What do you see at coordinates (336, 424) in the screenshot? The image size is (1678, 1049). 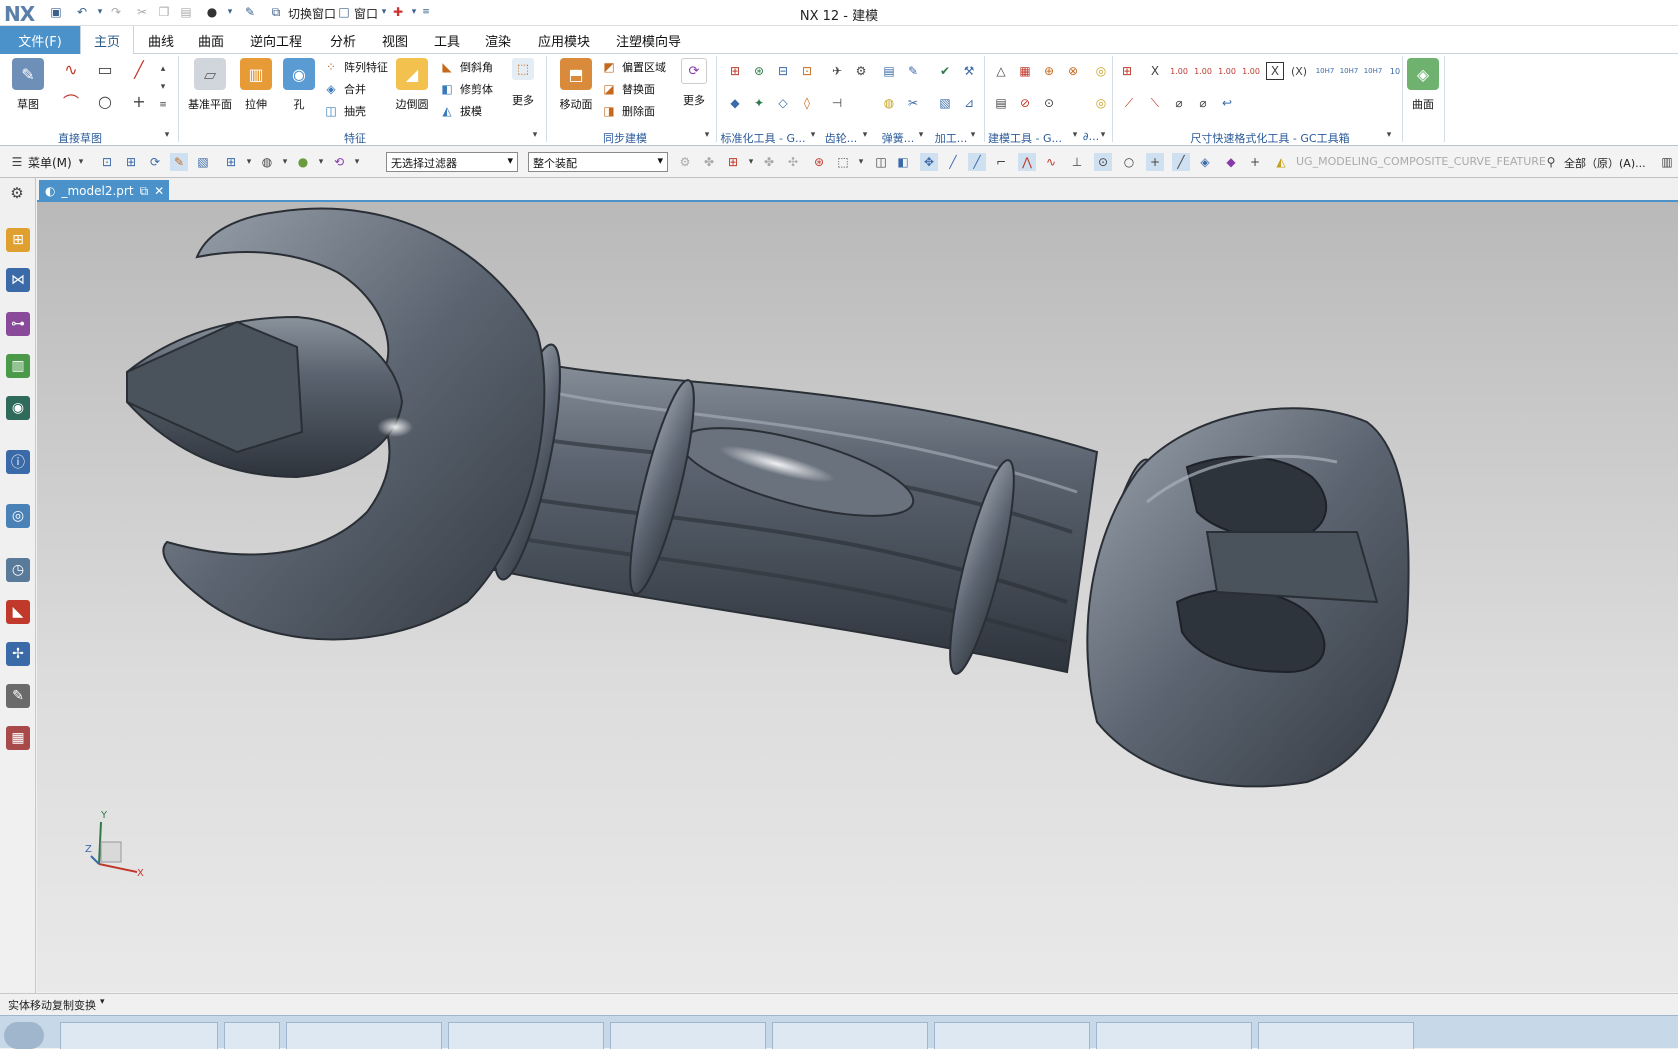 I see `left-crescent-head` at bounding box center [336, 424].